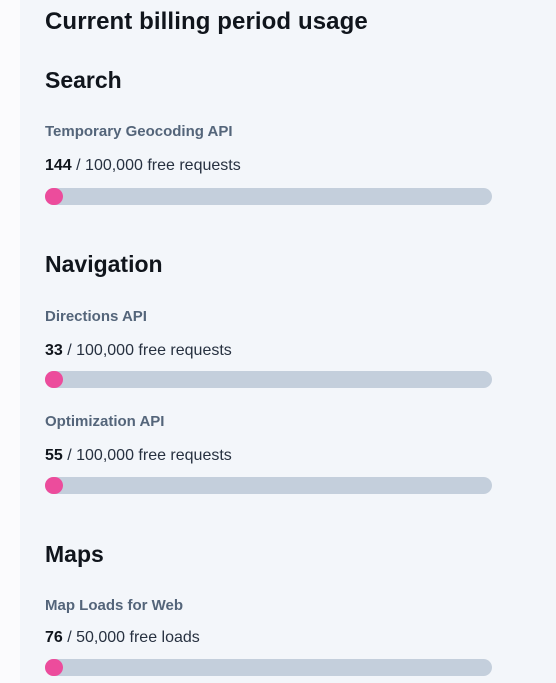  I want to click on usage-count: 76, so click(54, 637).